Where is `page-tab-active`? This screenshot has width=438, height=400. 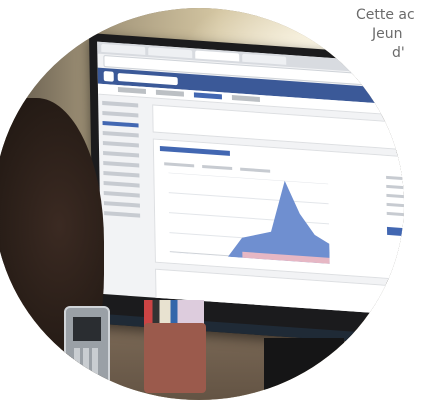 page-tab-active is located at coordinates (207, 96).